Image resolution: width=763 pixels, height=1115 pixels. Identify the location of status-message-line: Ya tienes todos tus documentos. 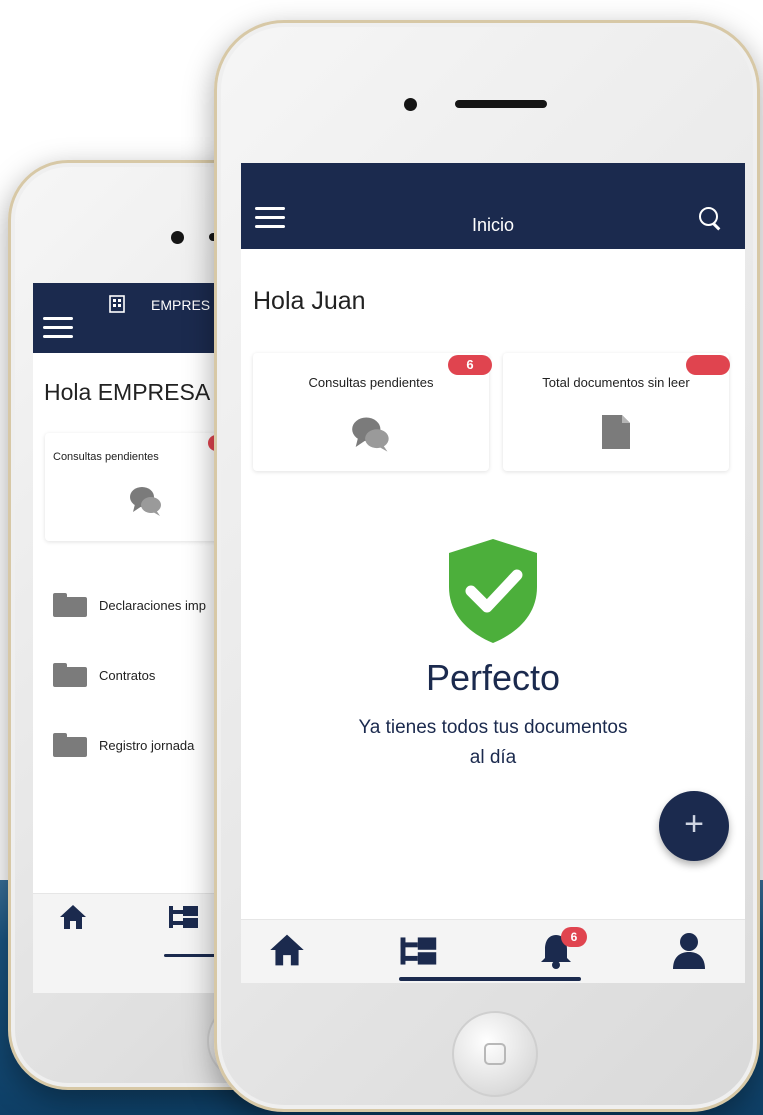
(493, 727).